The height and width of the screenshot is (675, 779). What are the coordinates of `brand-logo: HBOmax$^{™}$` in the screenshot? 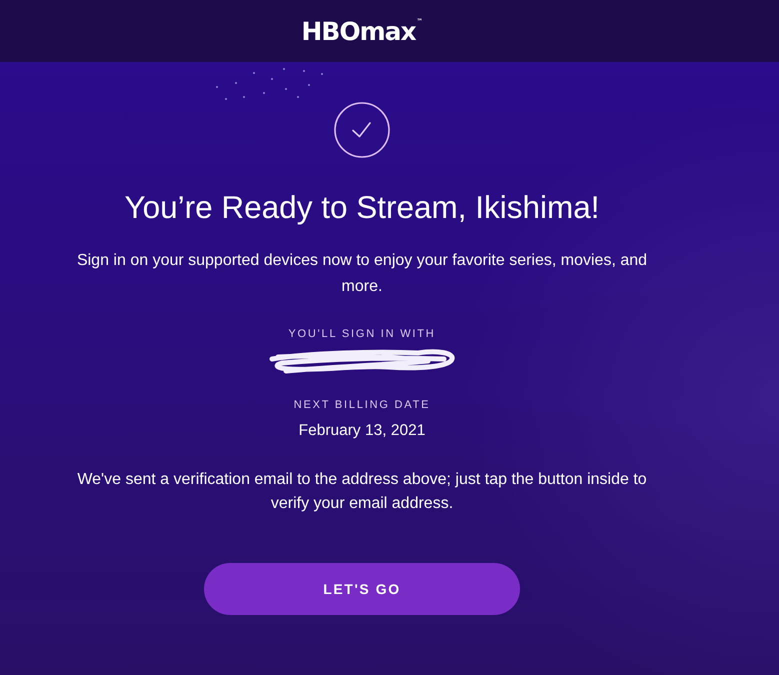 It's located at (362, 31).